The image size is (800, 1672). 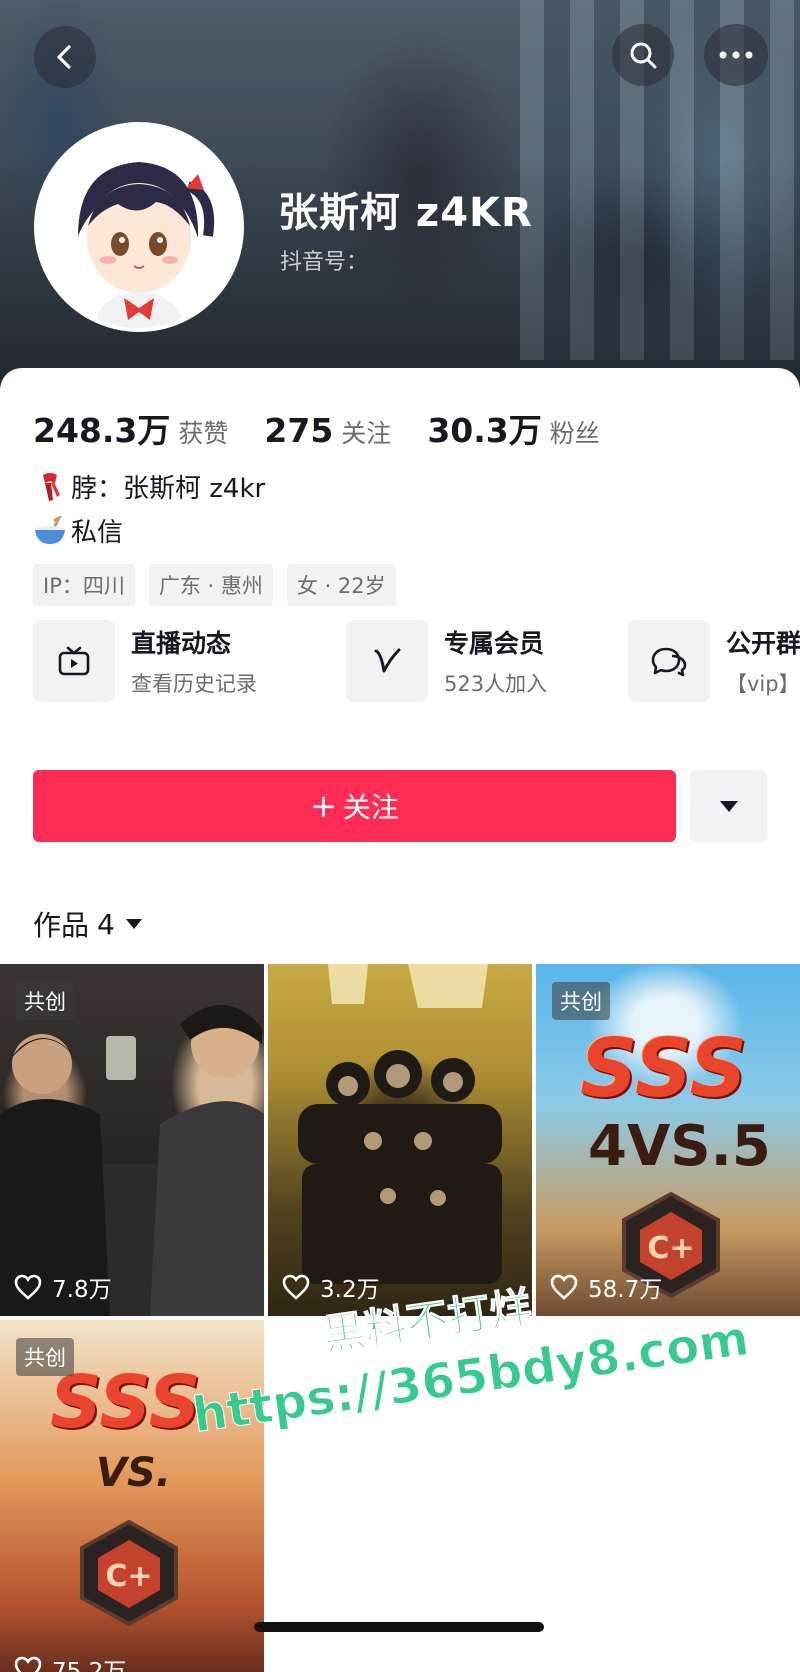 I want to click on bio-text: 脖：张斯柯 z4kr, so click(x=168, y=489).